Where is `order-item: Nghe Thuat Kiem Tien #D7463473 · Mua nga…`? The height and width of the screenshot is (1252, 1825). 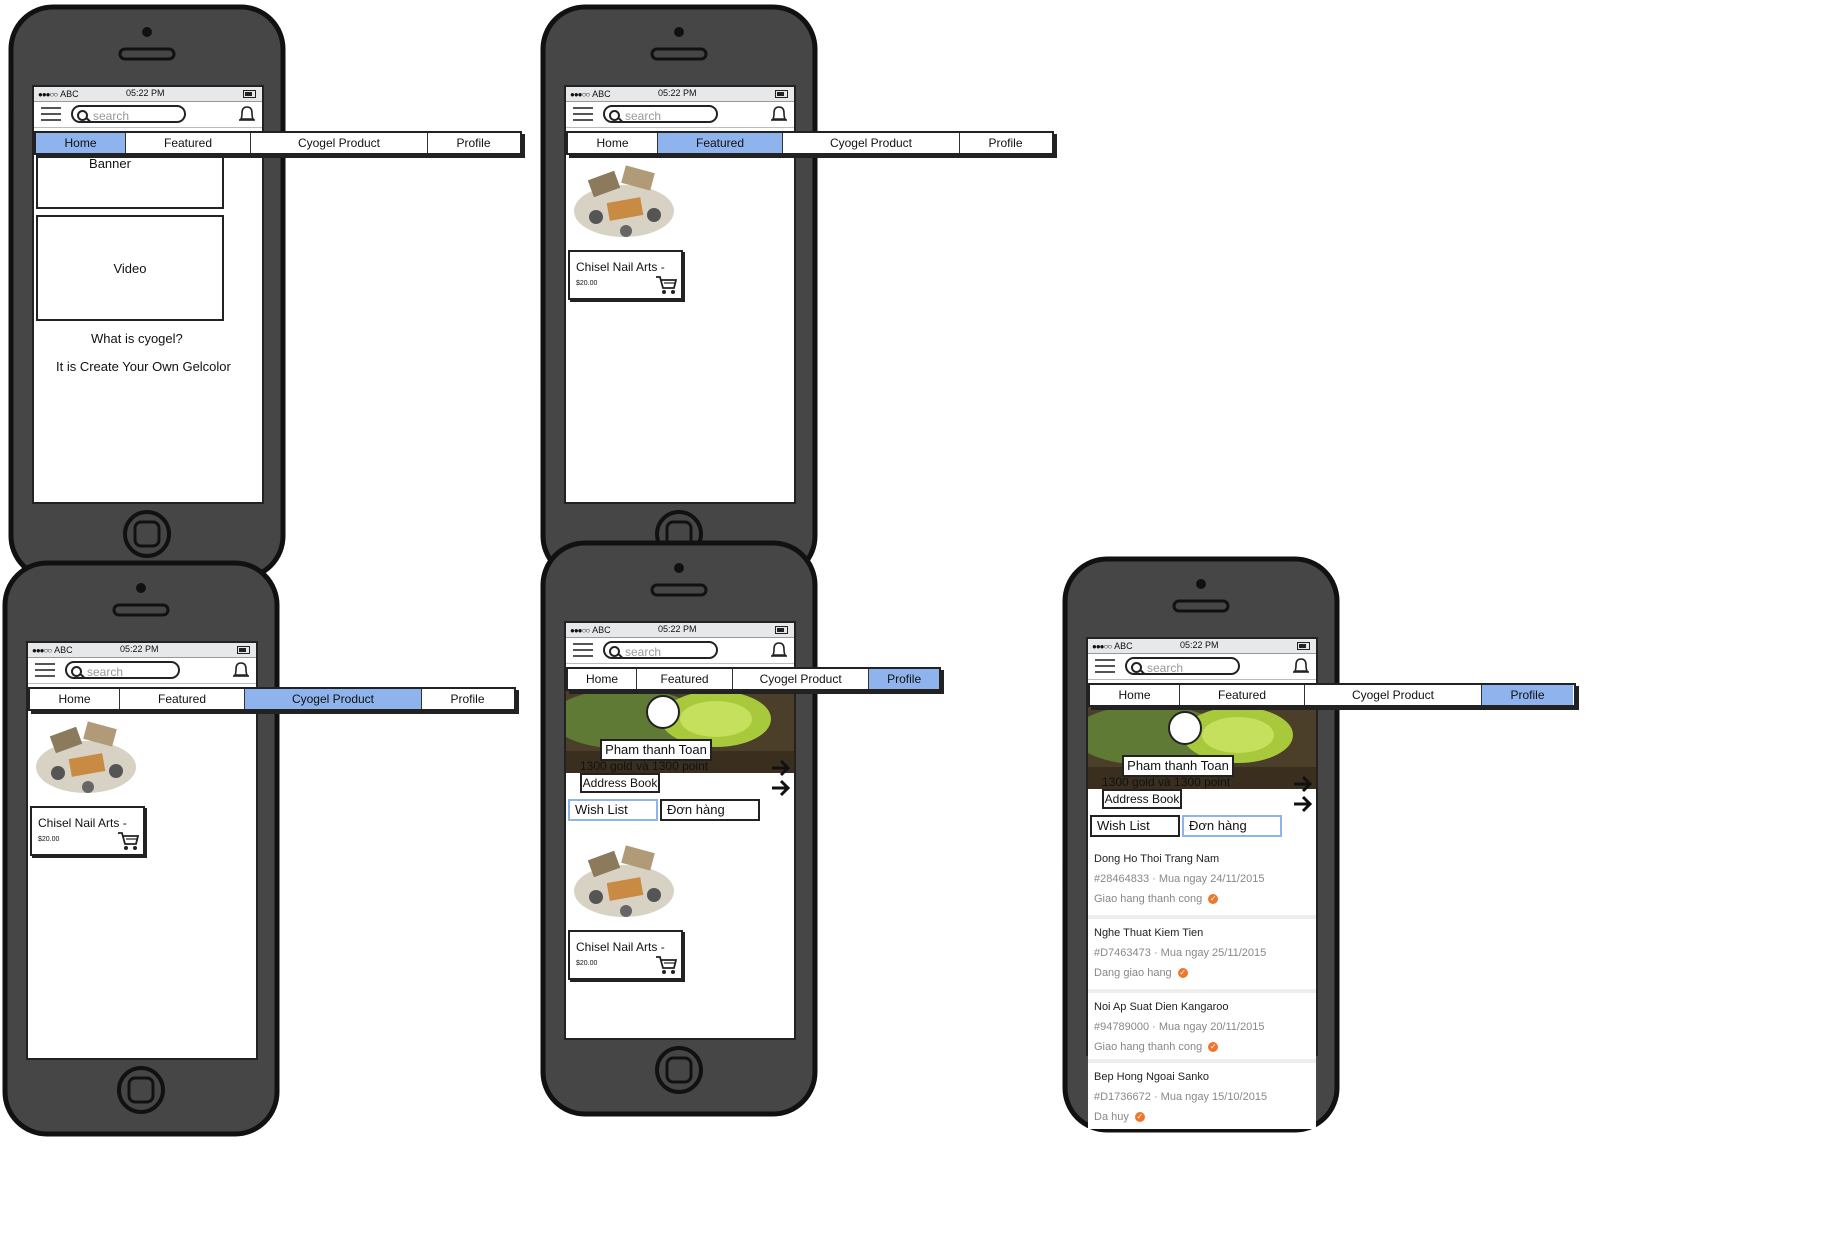 order-item: Nghe Thuat Kiem Tien #D7463473 · Mua nga… is located at coordinates (1202, 954).